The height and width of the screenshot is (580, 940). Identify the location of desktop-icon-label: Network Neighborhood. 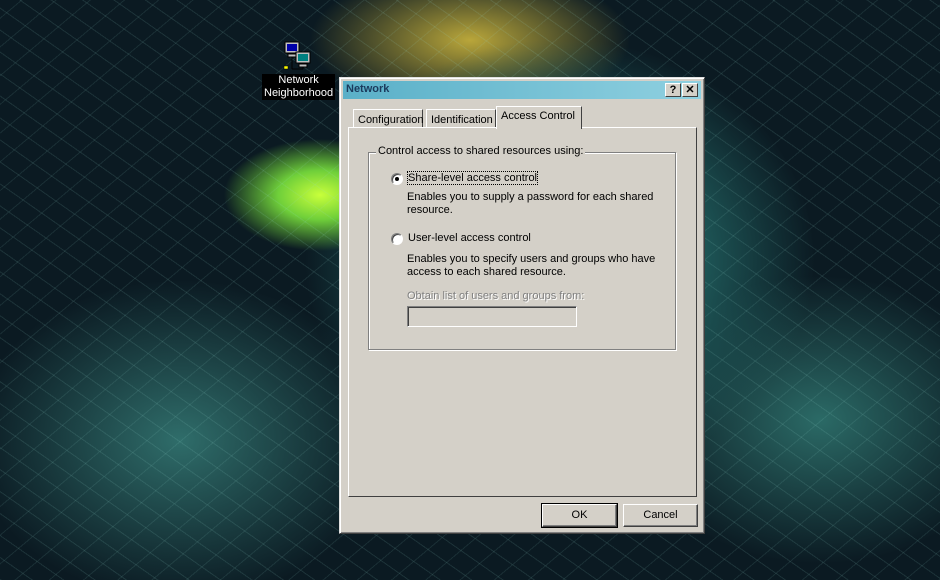
(299, 87).